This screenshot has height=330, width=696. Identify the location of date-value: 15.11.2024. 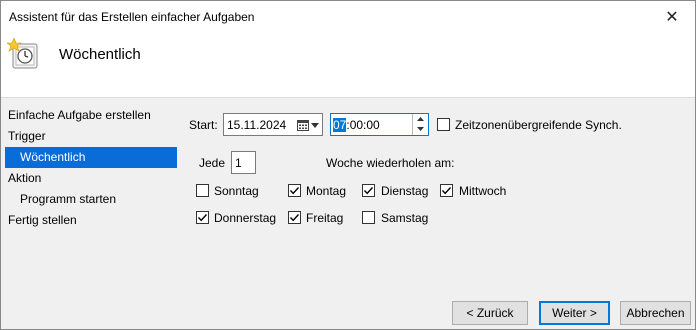
(257, 125).